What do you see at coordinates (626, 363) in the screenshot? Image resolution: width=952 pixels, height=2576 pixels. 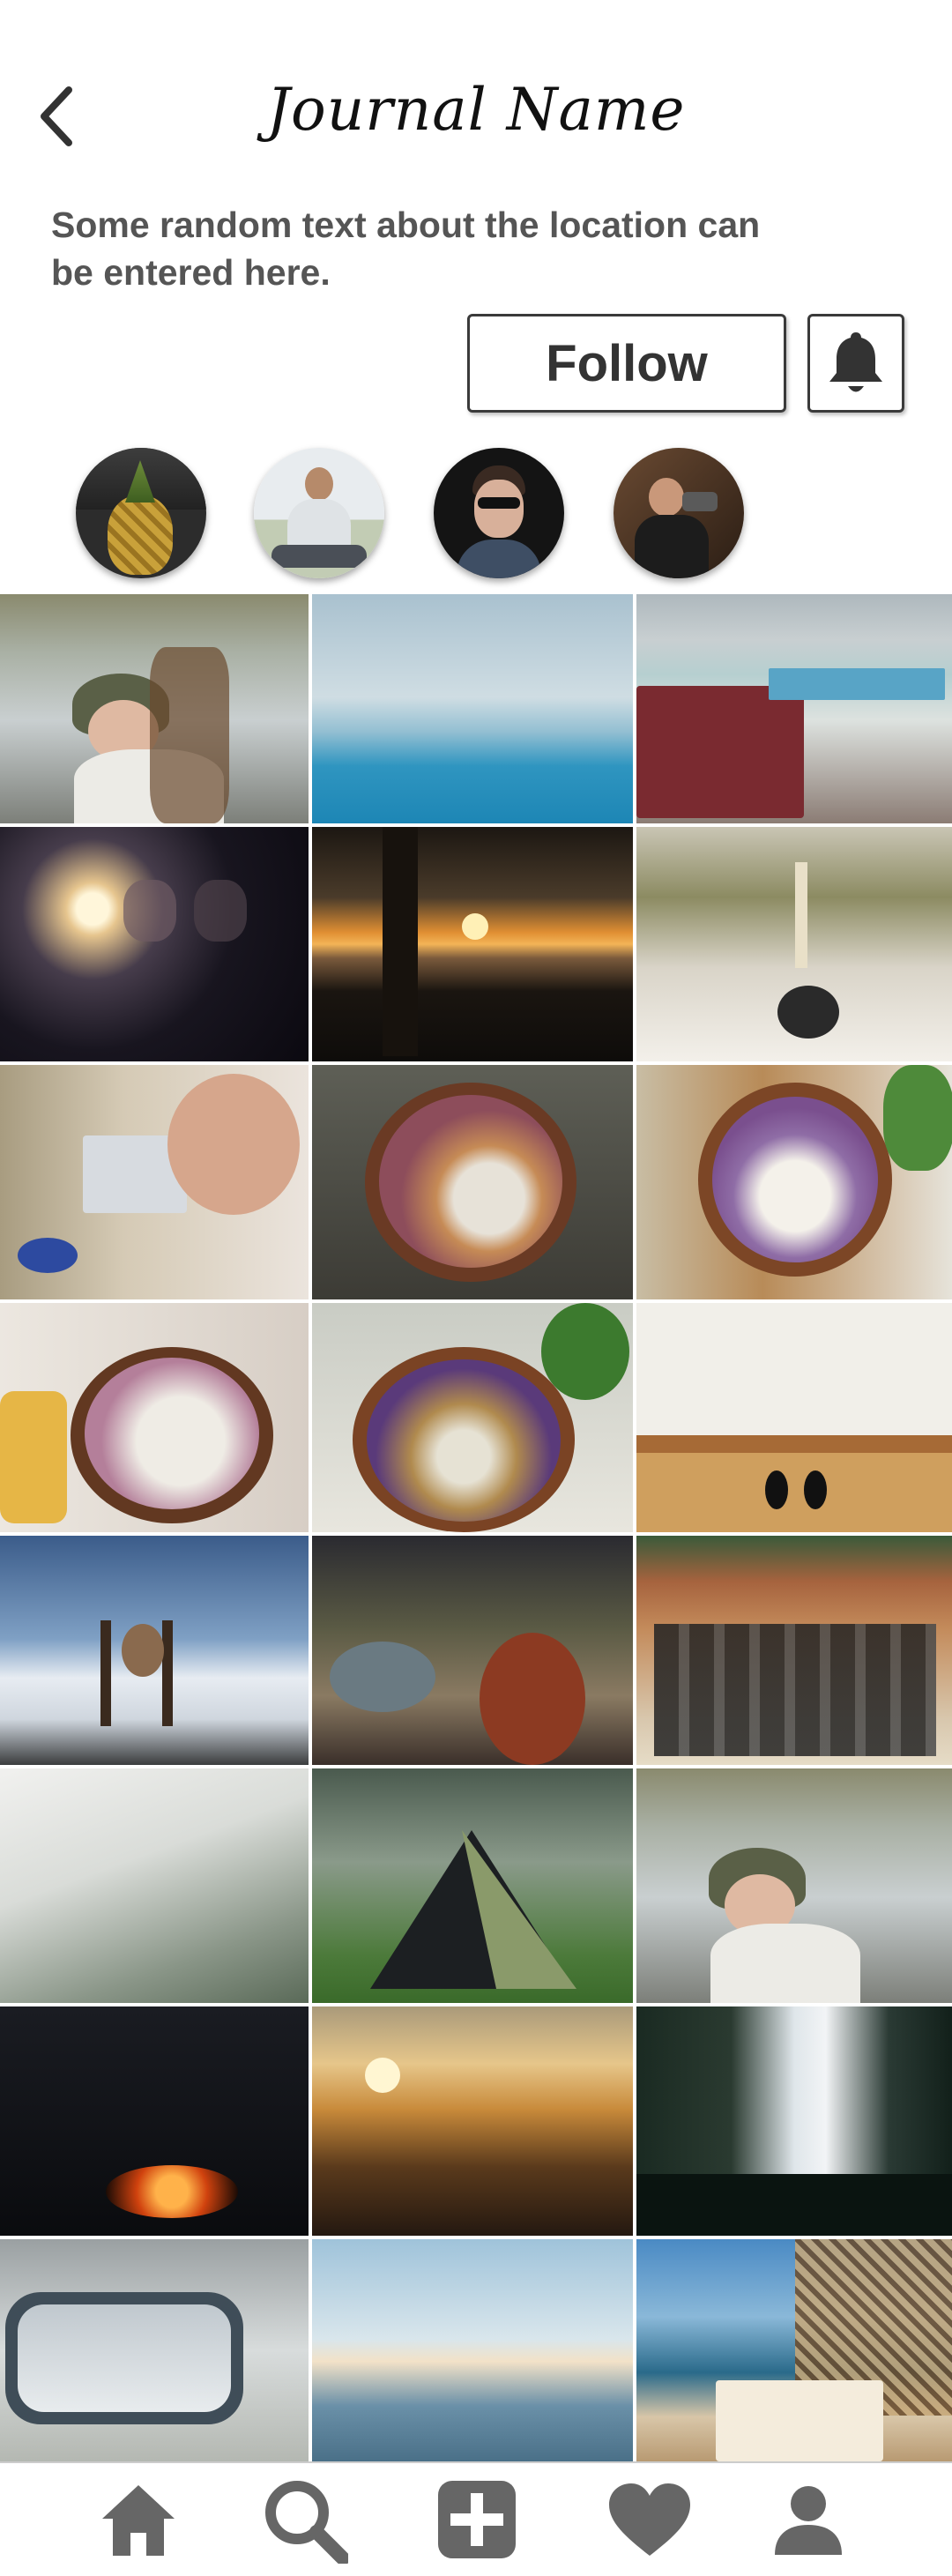 I see `follow-button: Follow` at bounding box center [626, 363].